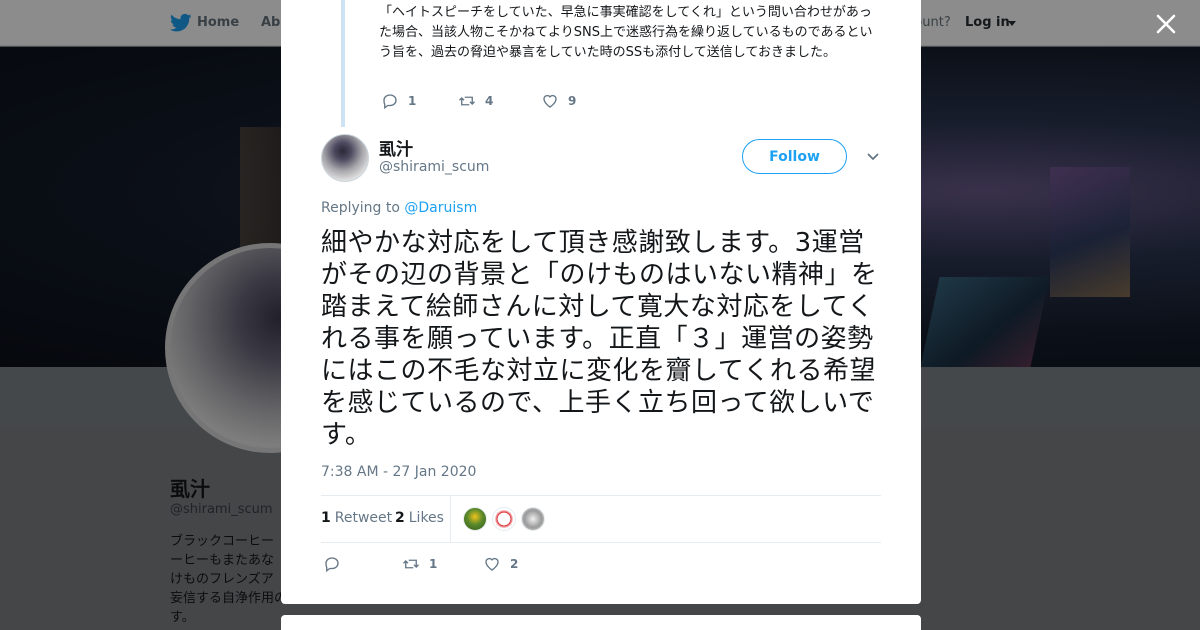 This screenshot has height=630, width=1200. I want to click on like-button: 2, so click(500, 564).